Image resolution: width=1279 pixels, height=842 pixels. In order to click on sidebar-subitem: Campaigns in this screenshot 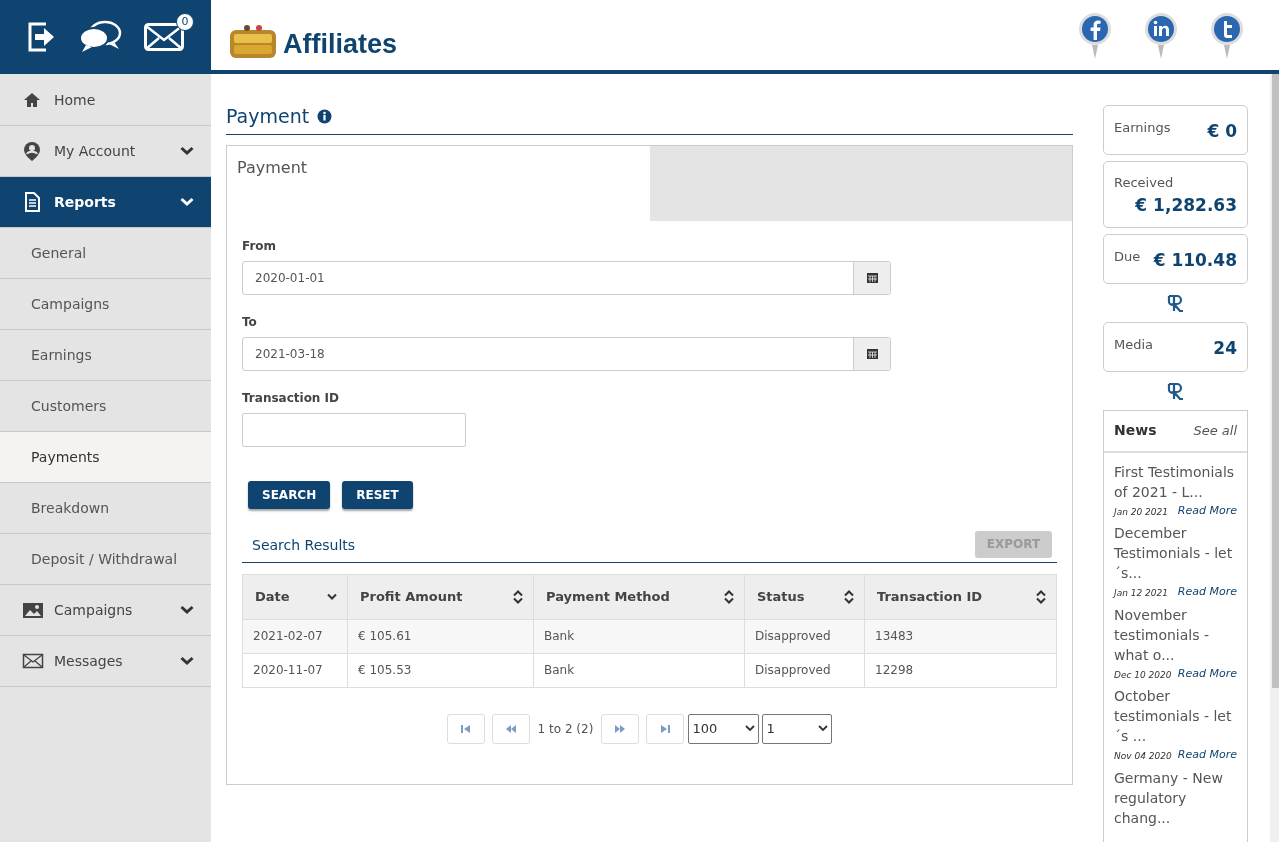, I will do `click(105, 304)`.